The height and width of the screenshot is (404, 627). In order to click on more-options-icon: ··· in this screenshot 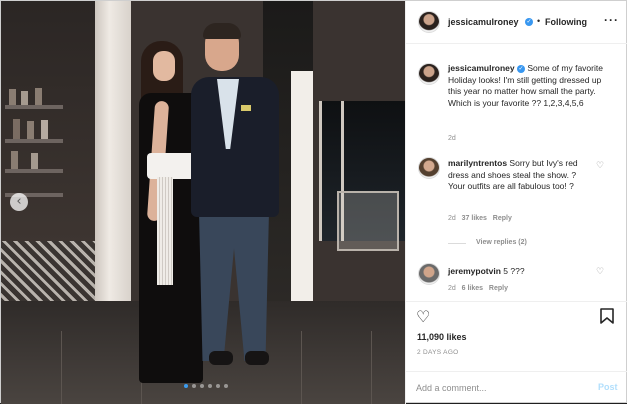, I will do `click(611, 20)`.